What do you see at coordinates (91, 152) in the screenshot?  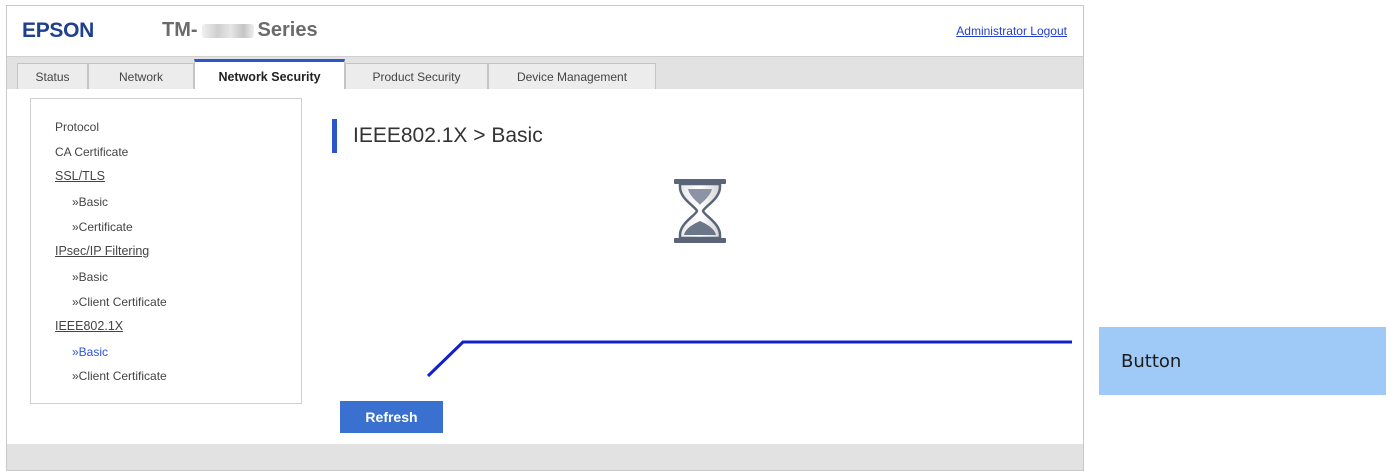 I see `sidebar-item-ca-certificate: CA Certificate` at bounding box center [91, 152].